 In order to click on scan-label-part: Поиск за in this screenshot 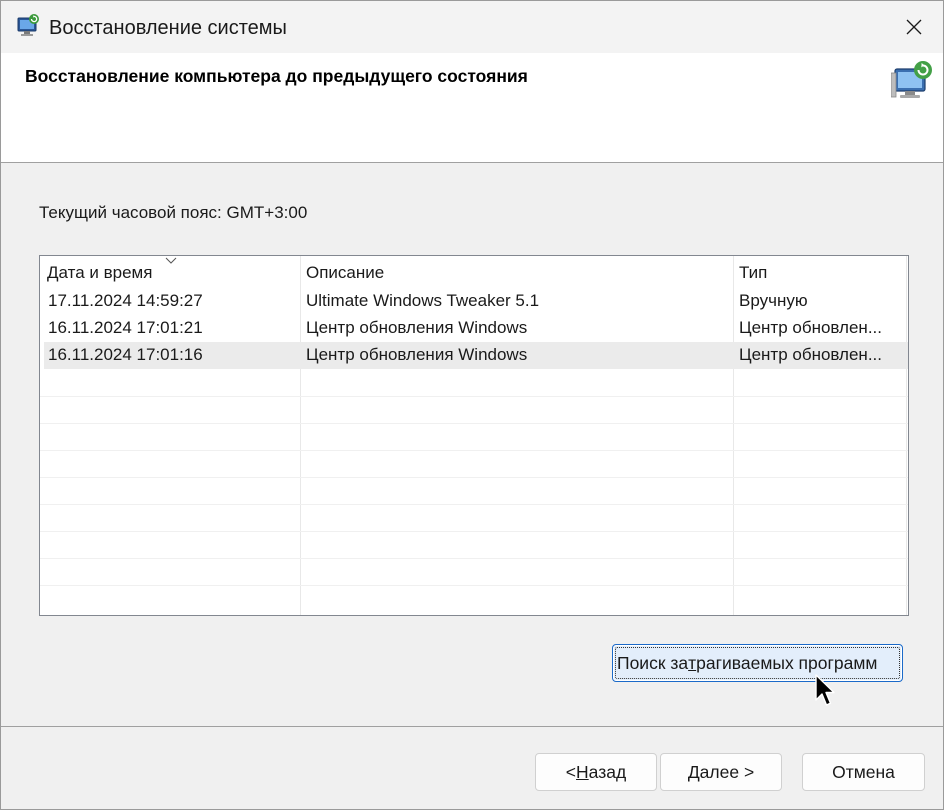, I will do `click(653, 662)`.